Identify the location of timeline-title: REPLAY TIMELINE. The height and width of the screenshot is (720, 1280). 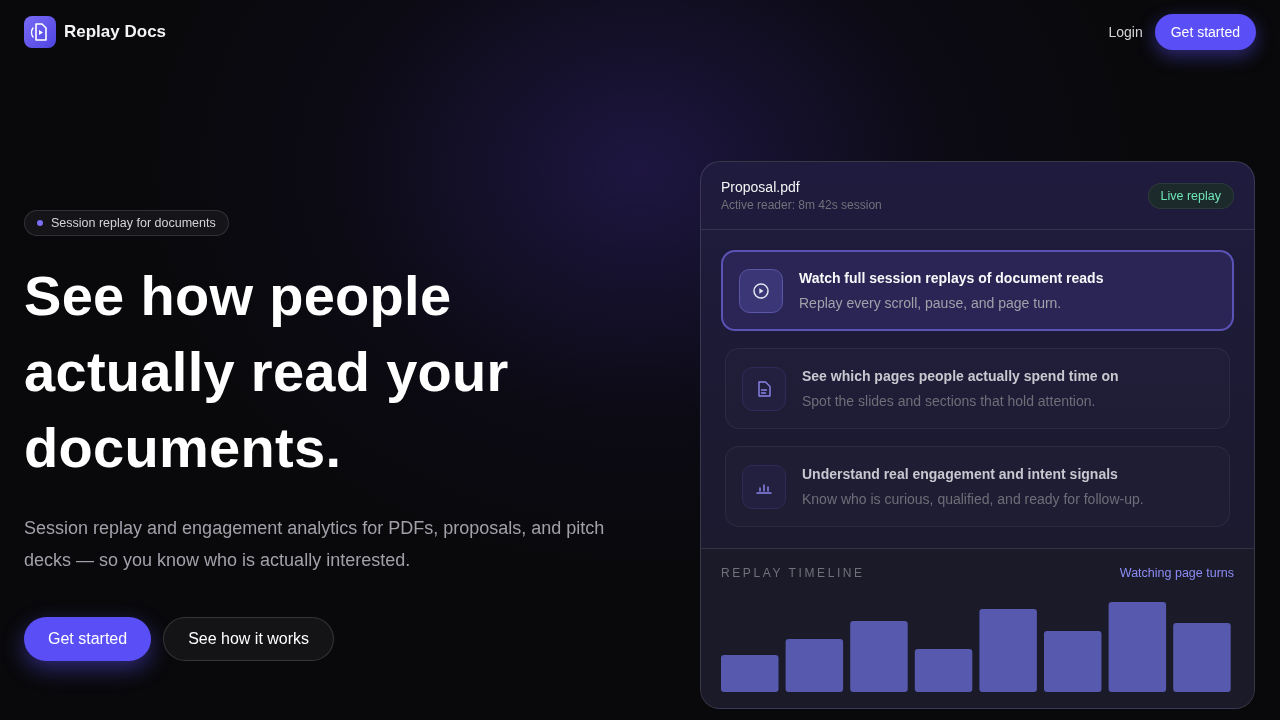
(793, 573).